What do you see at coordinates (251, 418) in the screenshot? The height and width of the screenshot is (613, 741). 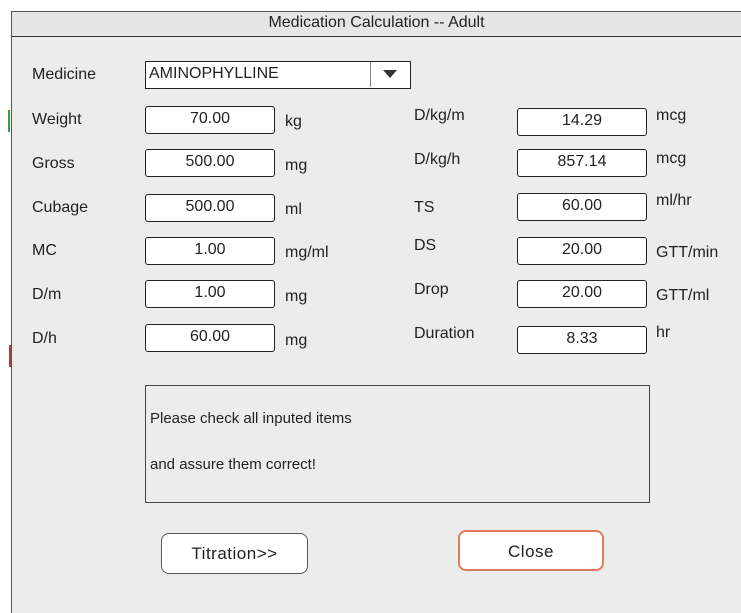 I see `message-line-1: Please check all inputed items` at bounding box center [251, 418].